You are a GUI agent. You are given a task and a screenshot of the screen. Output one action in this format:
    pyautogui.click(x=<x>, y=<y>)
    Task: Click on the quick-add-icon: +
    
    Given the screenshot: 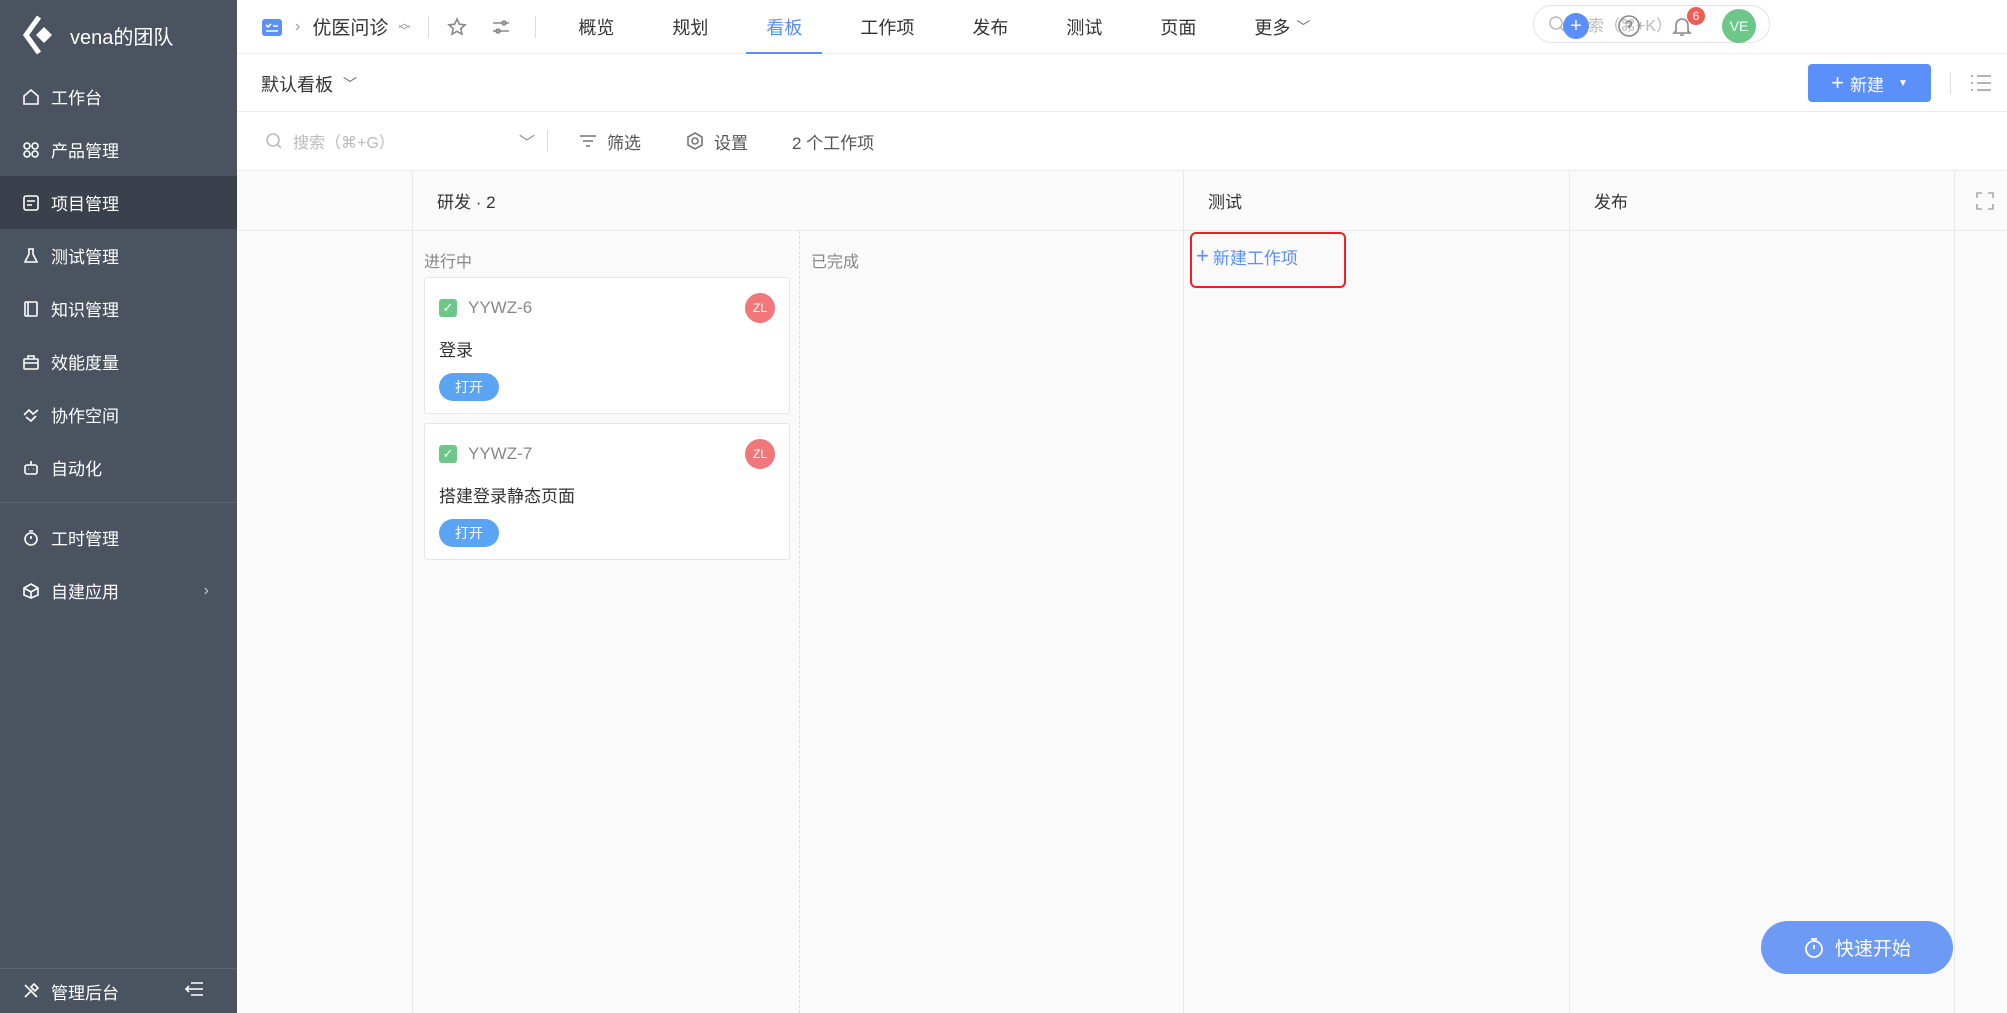 What is the action you would take?
    pyautogui.click(x=1576, y=26)
    